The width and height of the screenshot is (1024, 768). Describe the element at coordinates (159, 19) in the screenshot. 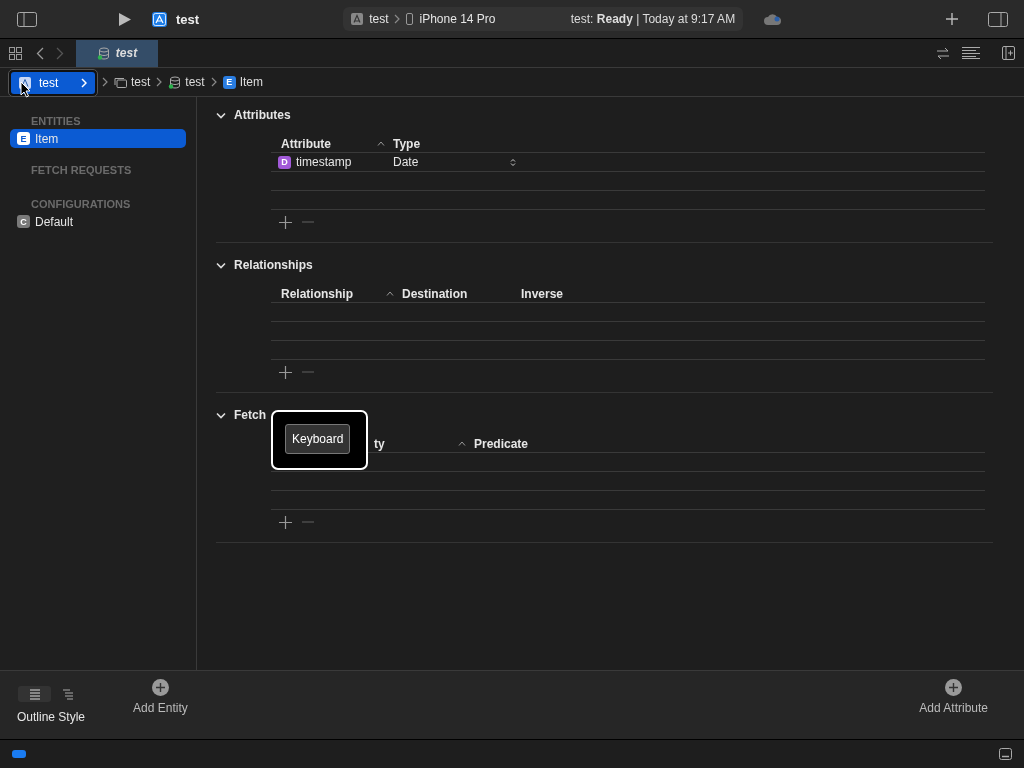

I see `app-icon` at that location.